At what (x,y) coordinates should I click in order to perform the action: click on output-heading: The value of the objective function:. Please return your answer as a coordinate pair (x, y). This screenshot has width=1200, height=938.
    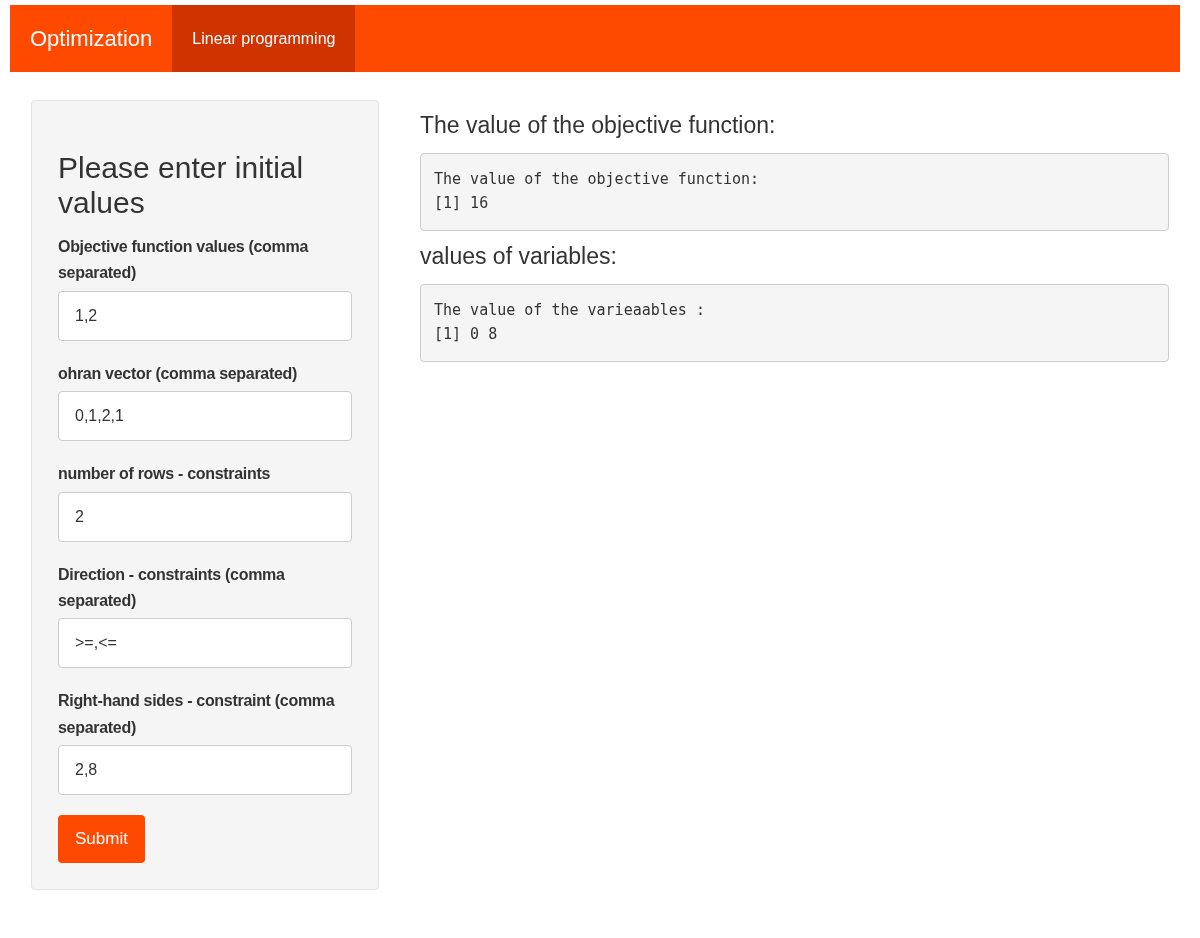
    Looking at the image, I should click on (598, 125).